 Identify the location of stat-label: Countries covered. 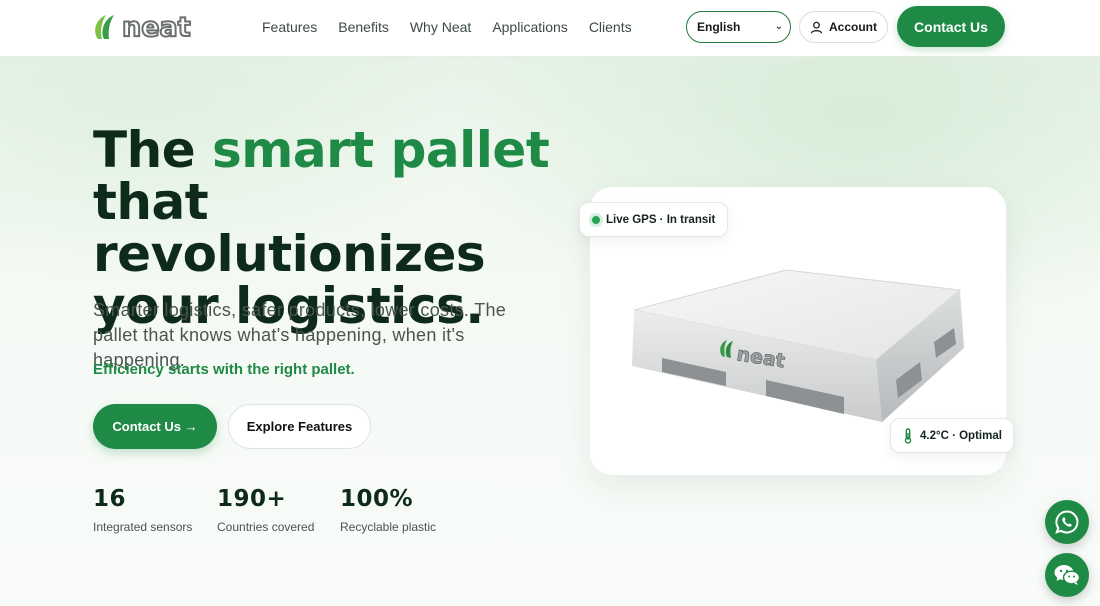
(266, 527).